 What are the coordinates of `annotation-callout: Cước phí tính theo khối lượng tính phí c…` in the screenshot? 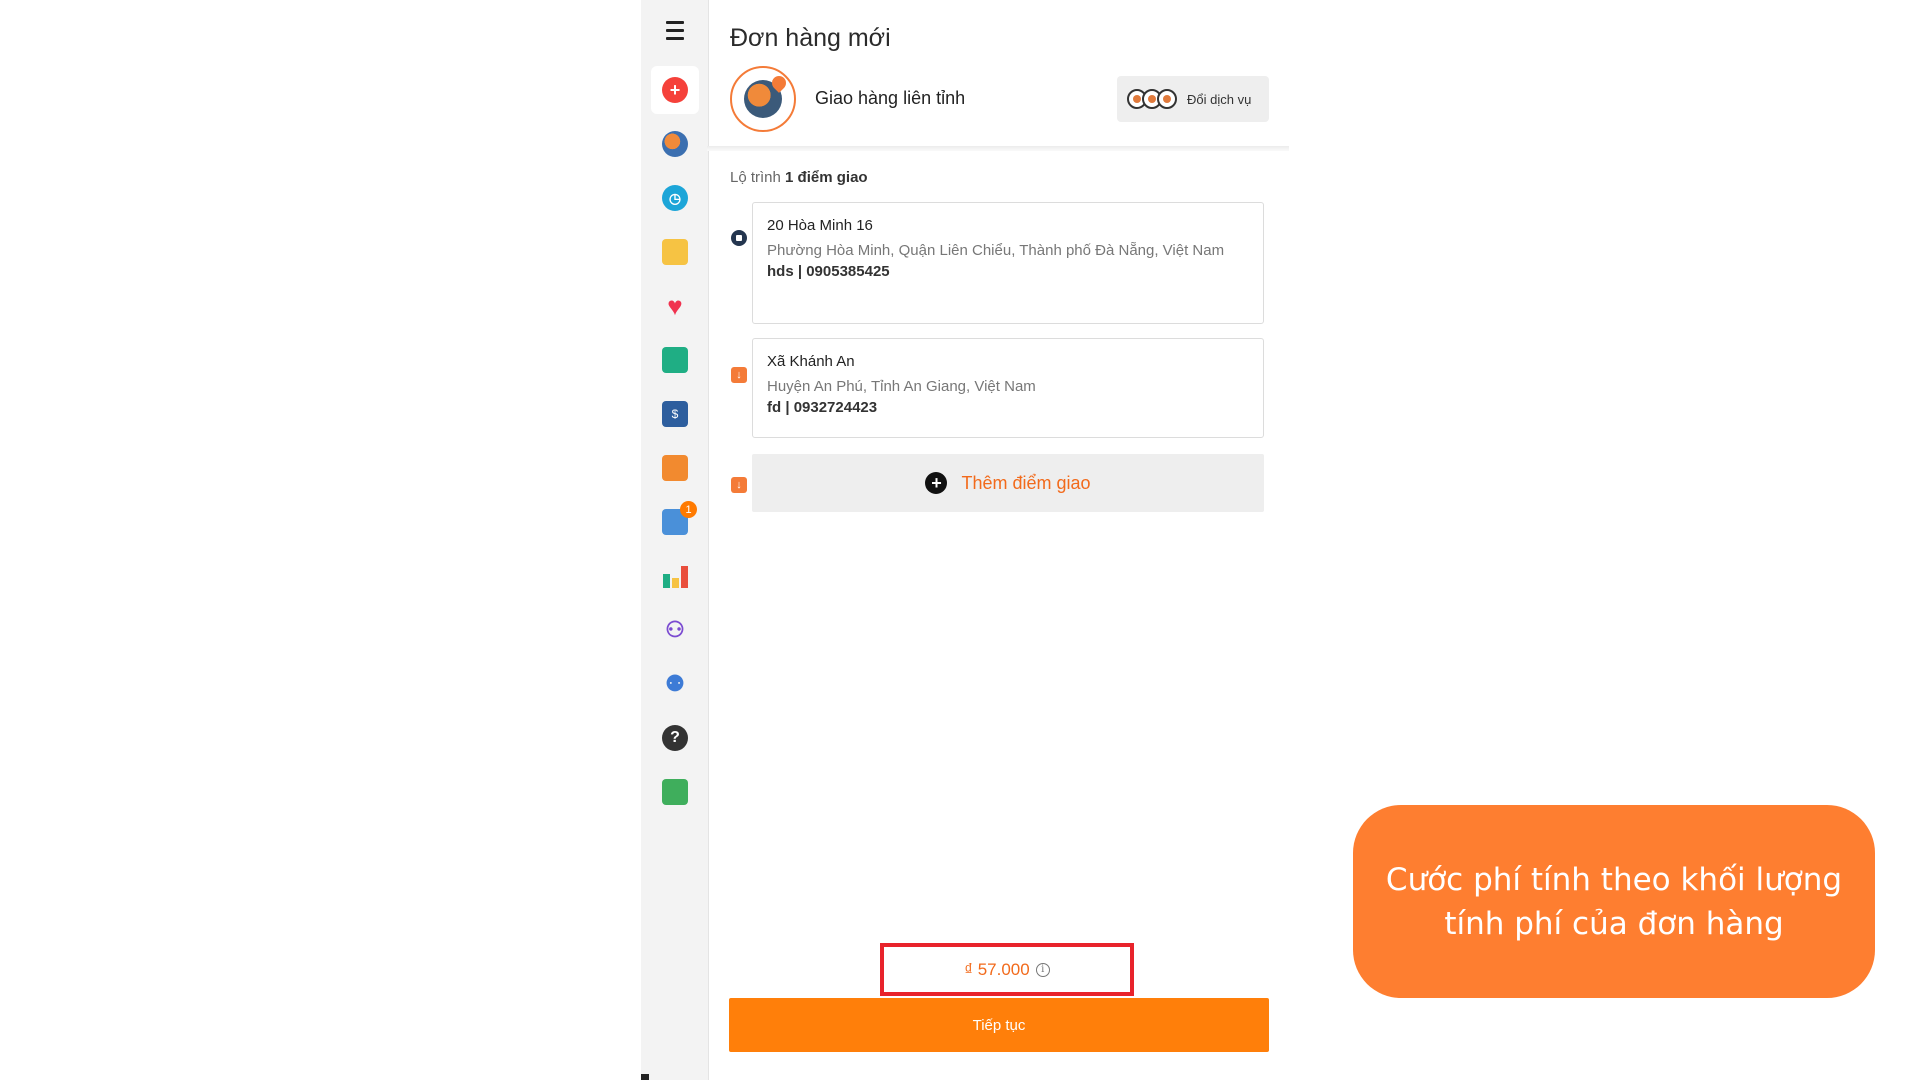 It's located at (1614, 901).